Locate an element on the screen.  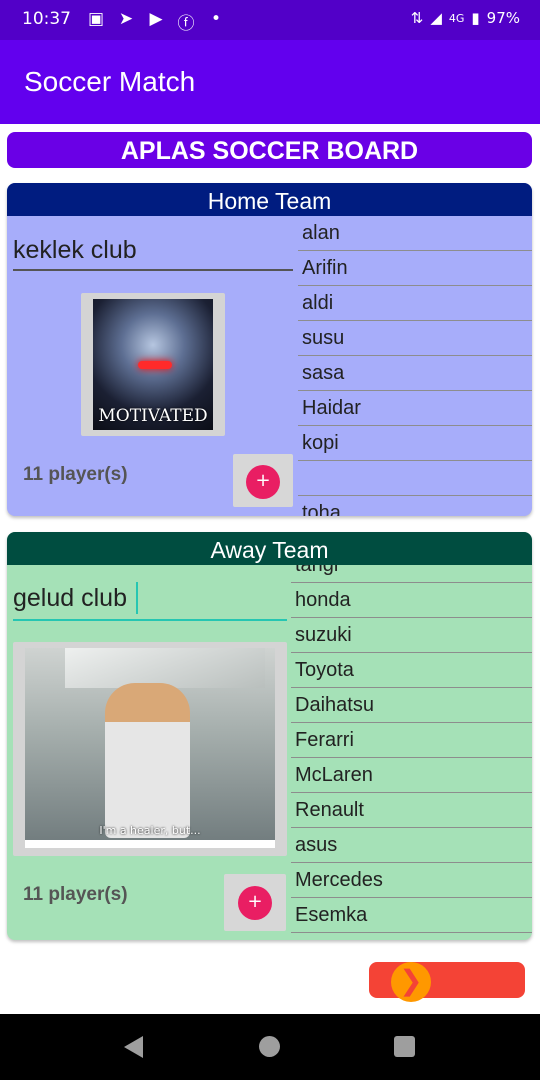
chevron-right-icon: ❯ is located at coordinates (411, 982).